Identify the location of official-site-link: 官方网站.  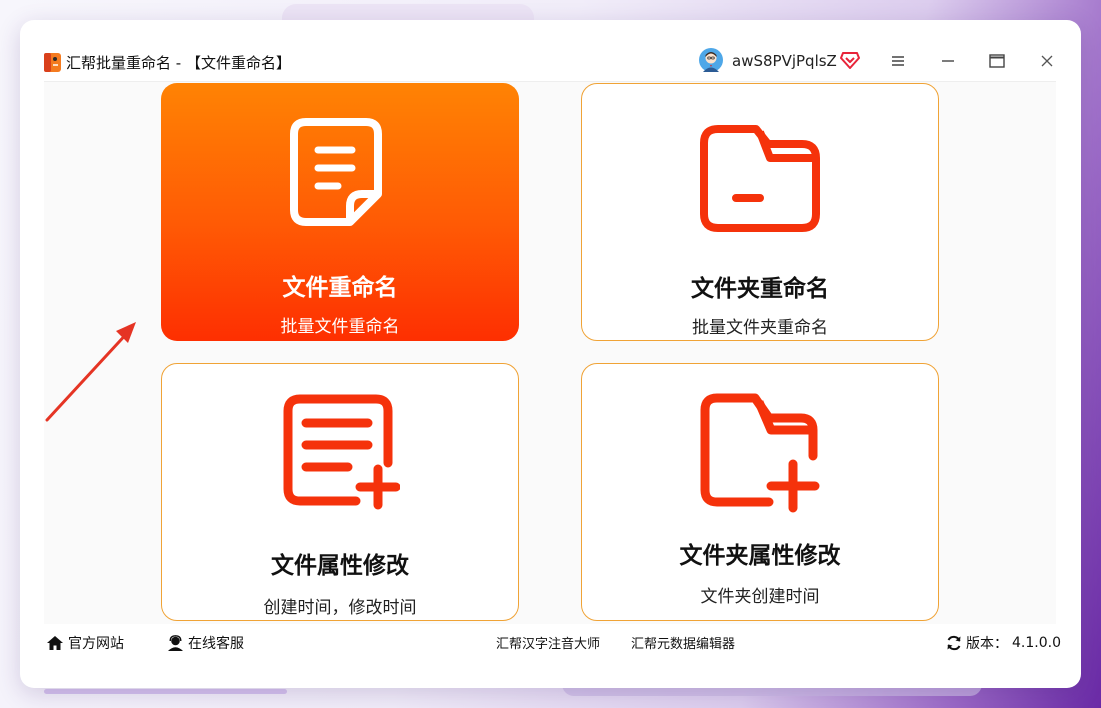
(85, 643).